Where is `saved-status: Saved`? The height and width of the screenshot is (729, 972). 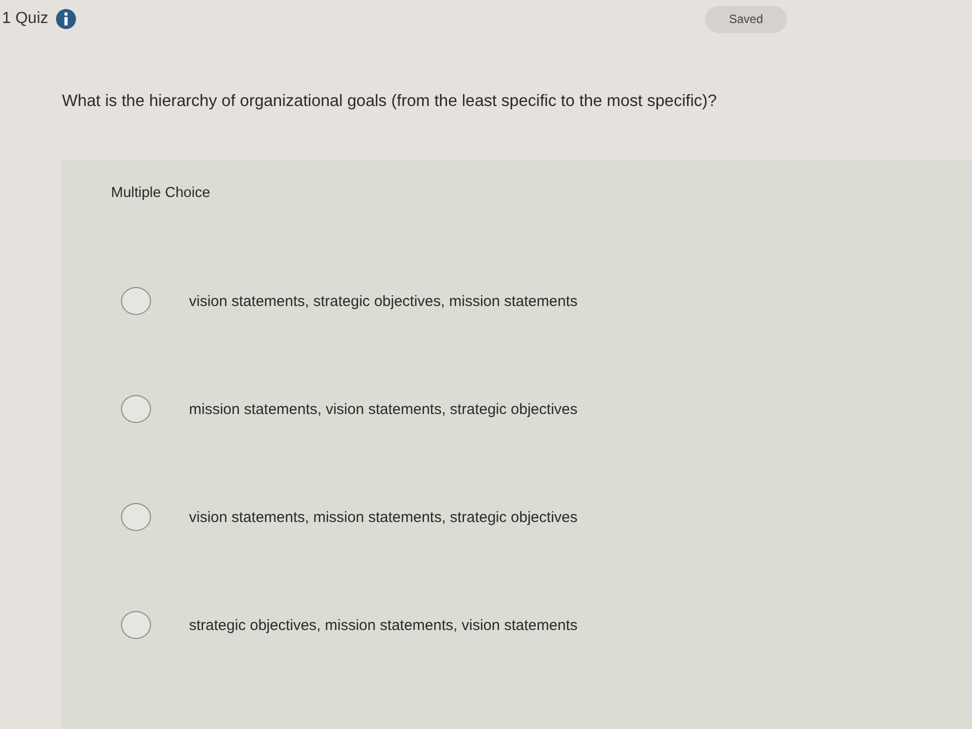 saved-status: Saved is located at coordinates (746, 19).